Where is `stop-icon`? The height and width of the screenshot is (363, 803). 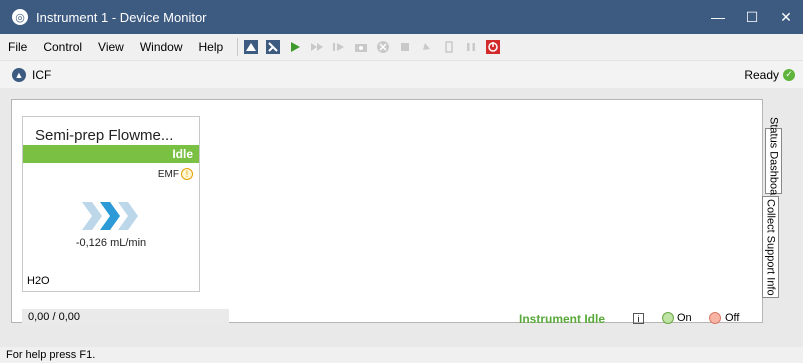
stop-icon is located at coordinates (405, 47).